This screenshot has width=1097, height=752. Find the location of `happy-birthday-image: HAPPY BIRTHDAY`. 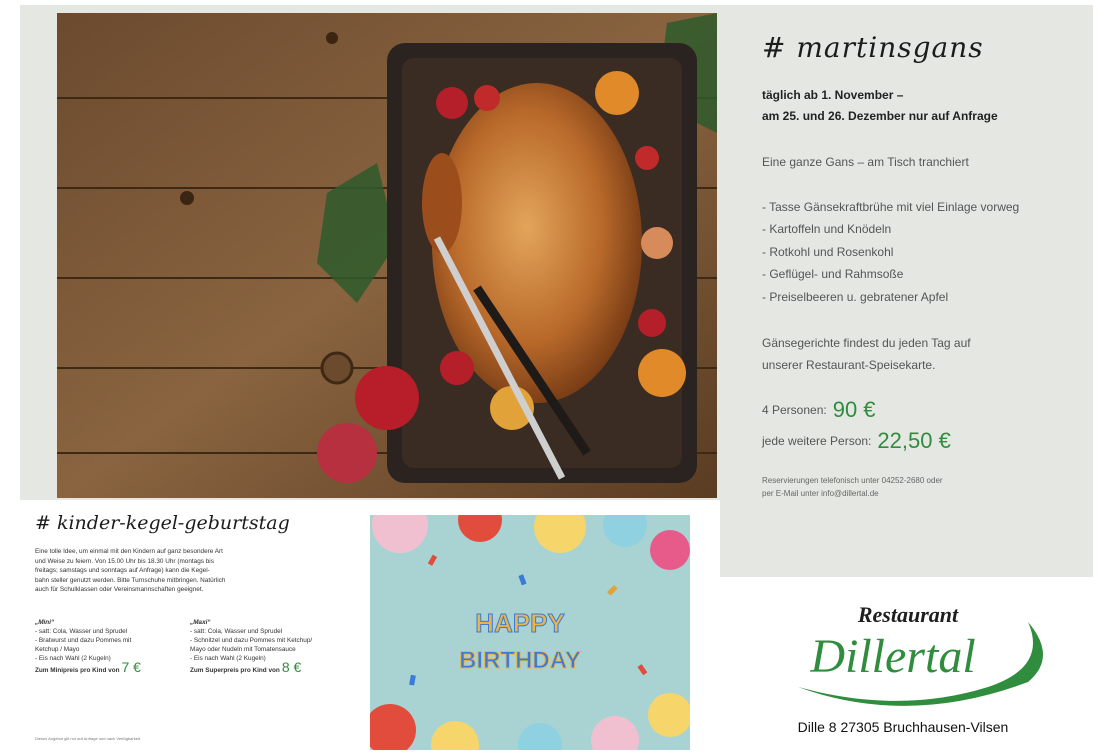

happy-birthday-image: HAPPY BIRTHDAY is located at coordinates (530, 632).